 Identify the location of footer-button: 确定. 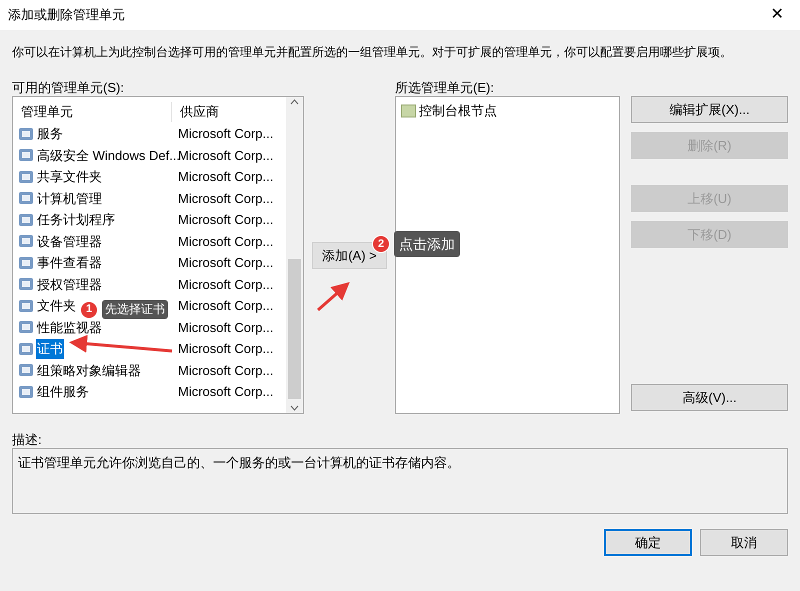
(648, 542).